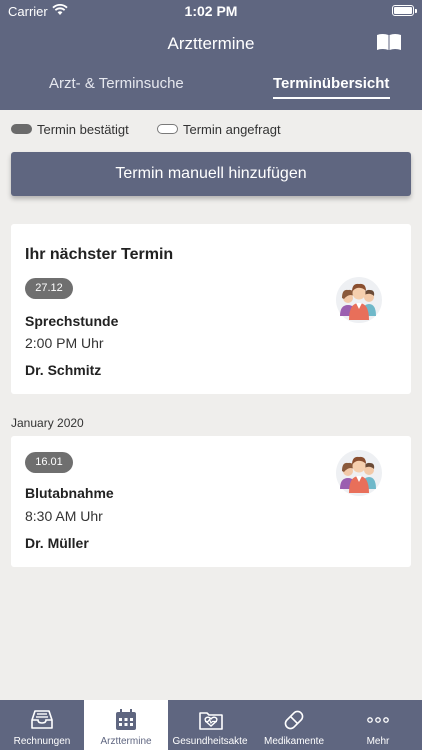 This screenshot has height=750, width=422. Describe the element at coordinates (42, 741) in the screenshot. I see `tabbar-label: Rechnungen` at that location.